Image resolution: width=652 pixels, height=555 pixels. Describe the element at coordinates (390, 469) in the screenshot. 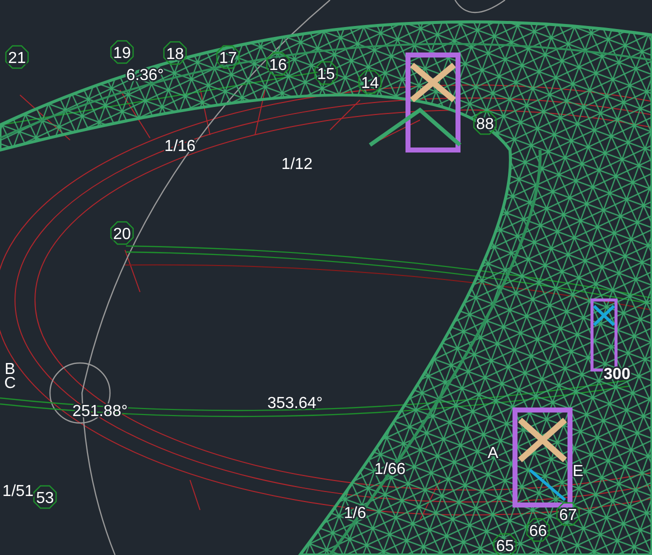

I see `drawing-label: 1/66` at that location.